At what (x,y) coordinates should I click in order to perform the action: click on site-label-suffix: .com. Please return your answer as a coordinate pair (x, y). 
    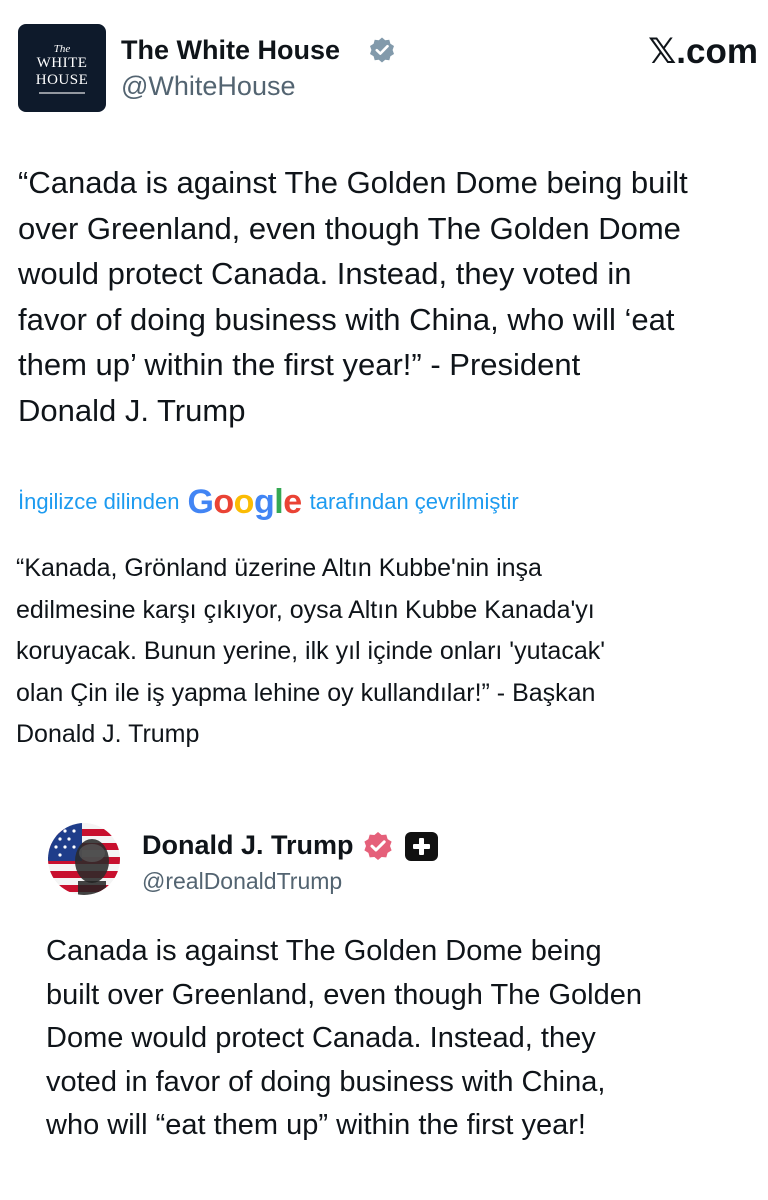
    Looking at the image, I should click on (717, 51).